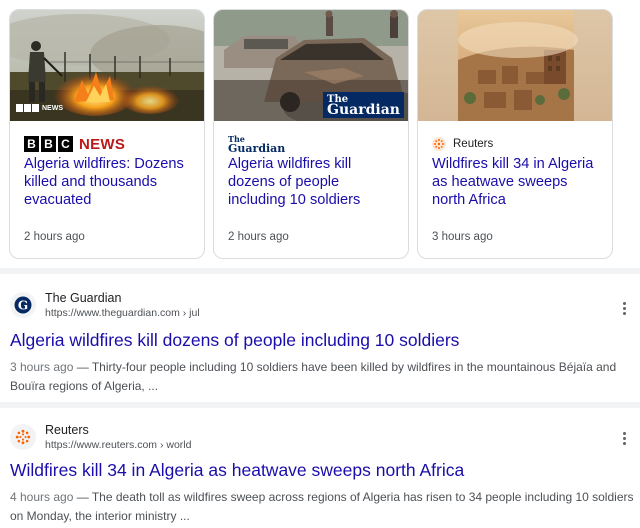 The height and width of the screenshot is (528, 640). Describe the element at coordinates (42, 497) in the screenshot. I see `result-date: 4 hours ago` at that location.